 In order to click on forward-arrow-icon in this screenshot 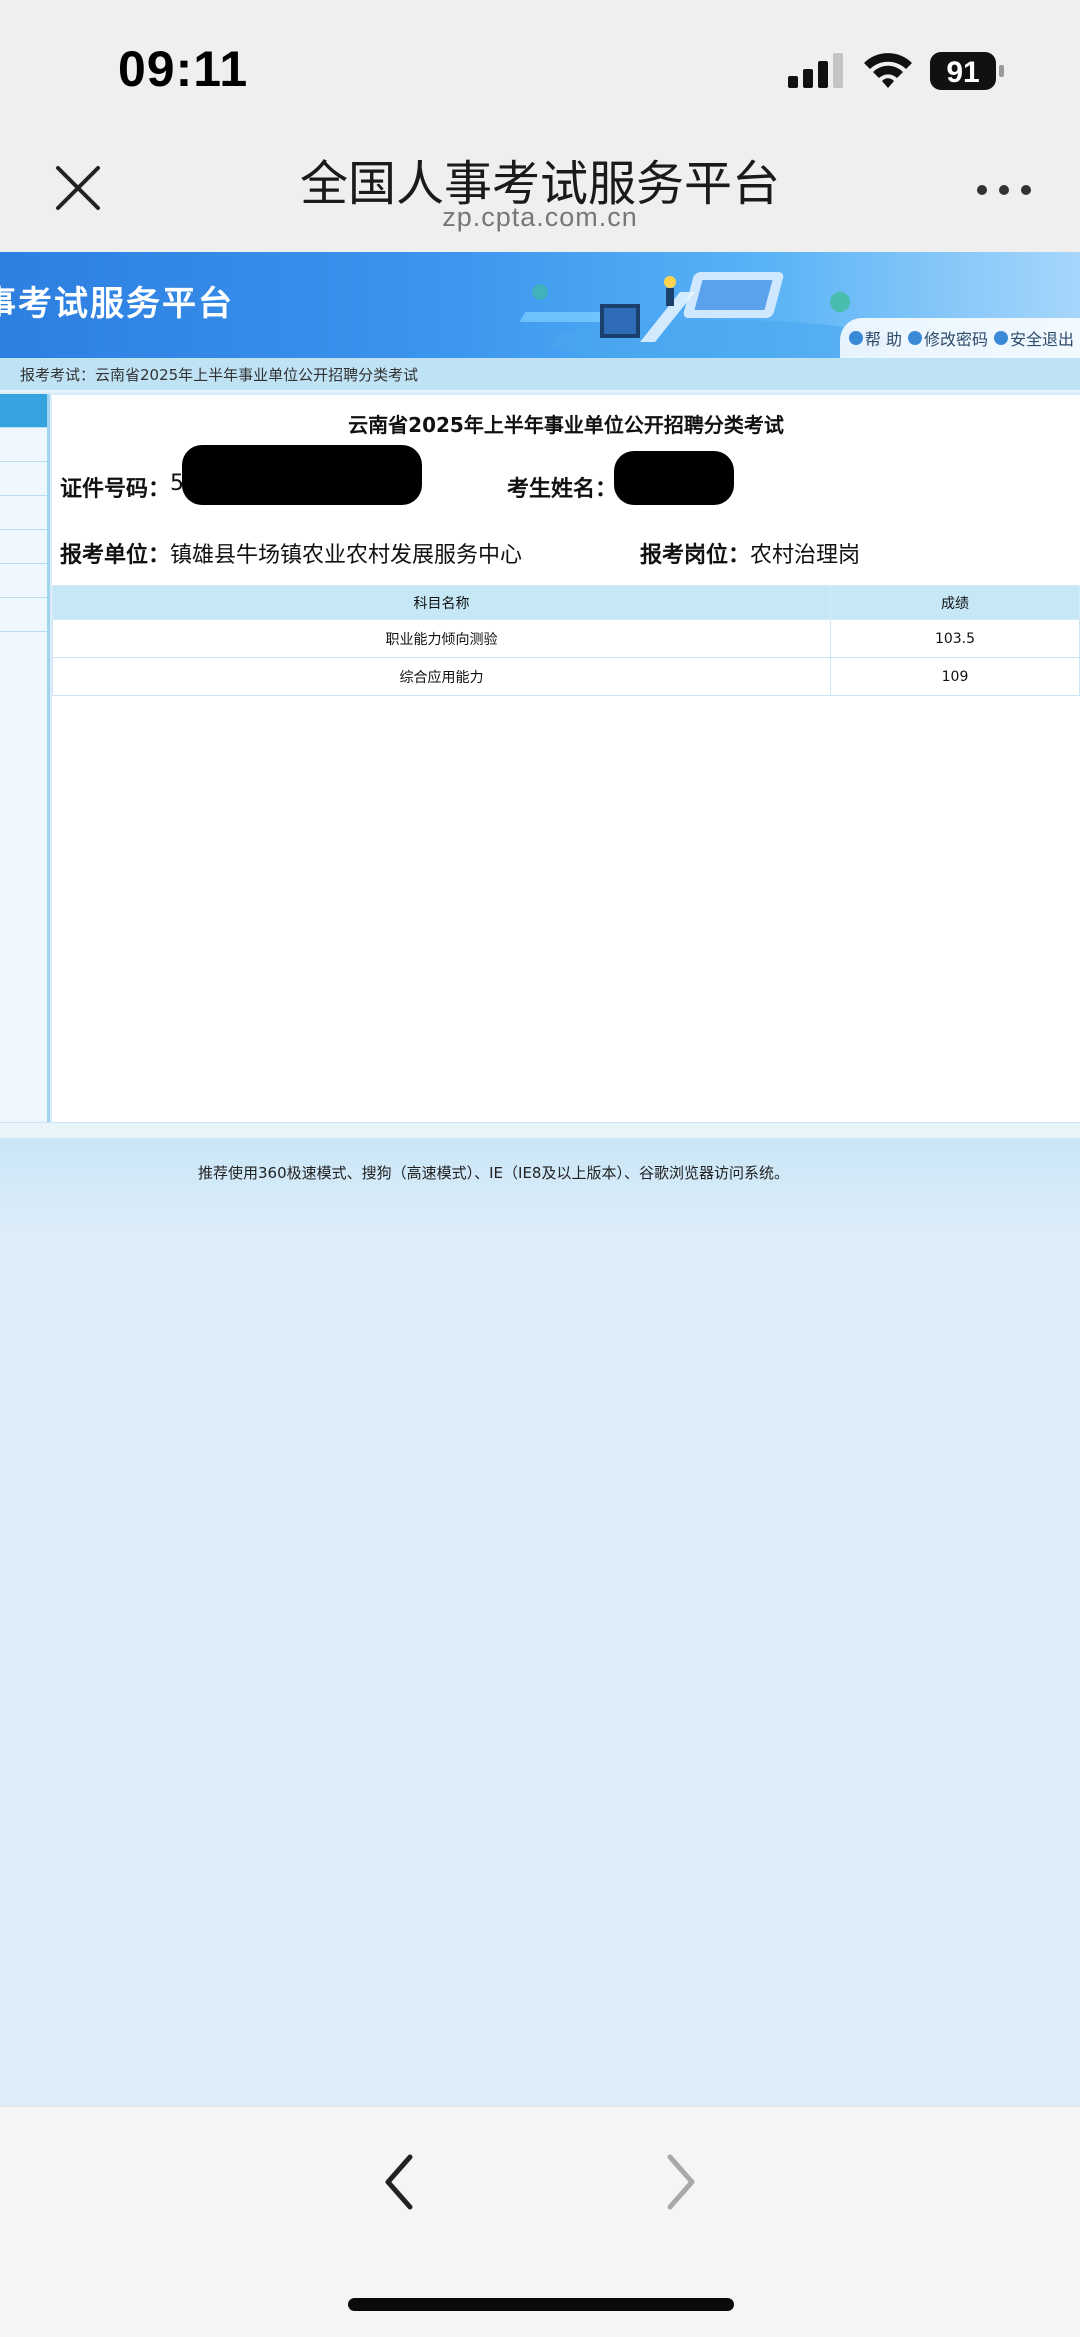, I will do `click(680, 2182)`.